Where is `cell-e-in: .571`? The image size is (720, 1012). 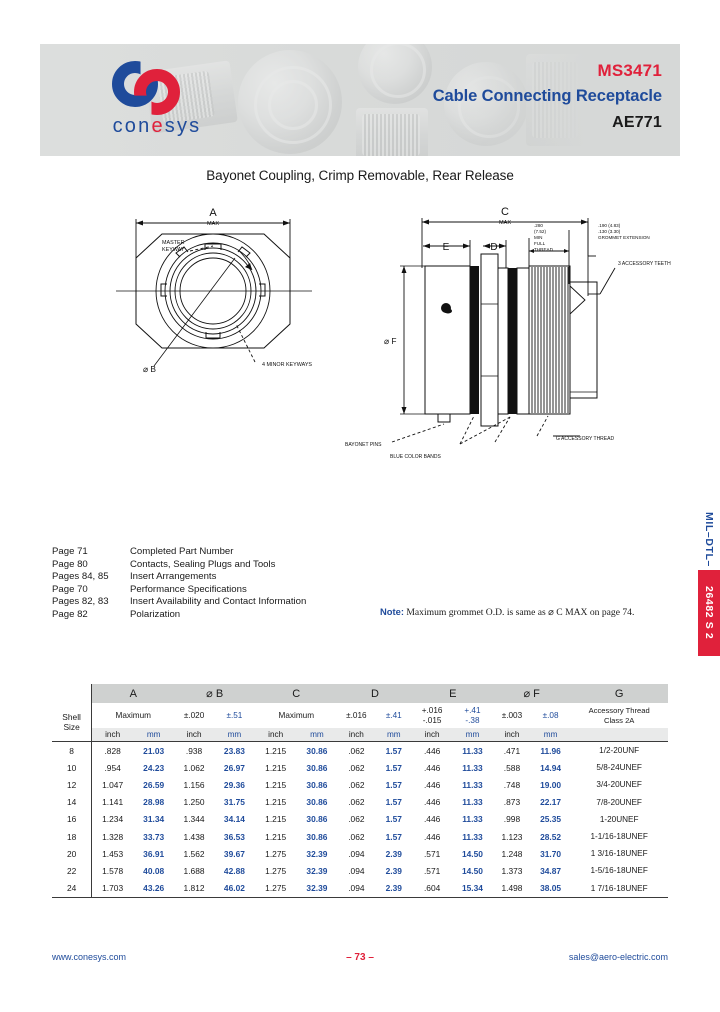
cell-e-in: .571 is located at coordinates (432, 870).